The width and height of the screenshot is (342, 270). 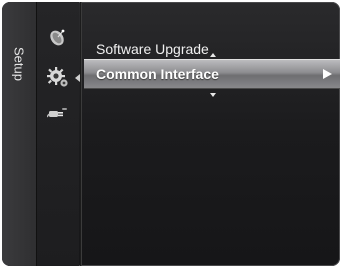 What do you see at coordinates (157, 74) in the screenshot?
I see `menu-item-label: Common Interface` at bounding box center [157, 74].